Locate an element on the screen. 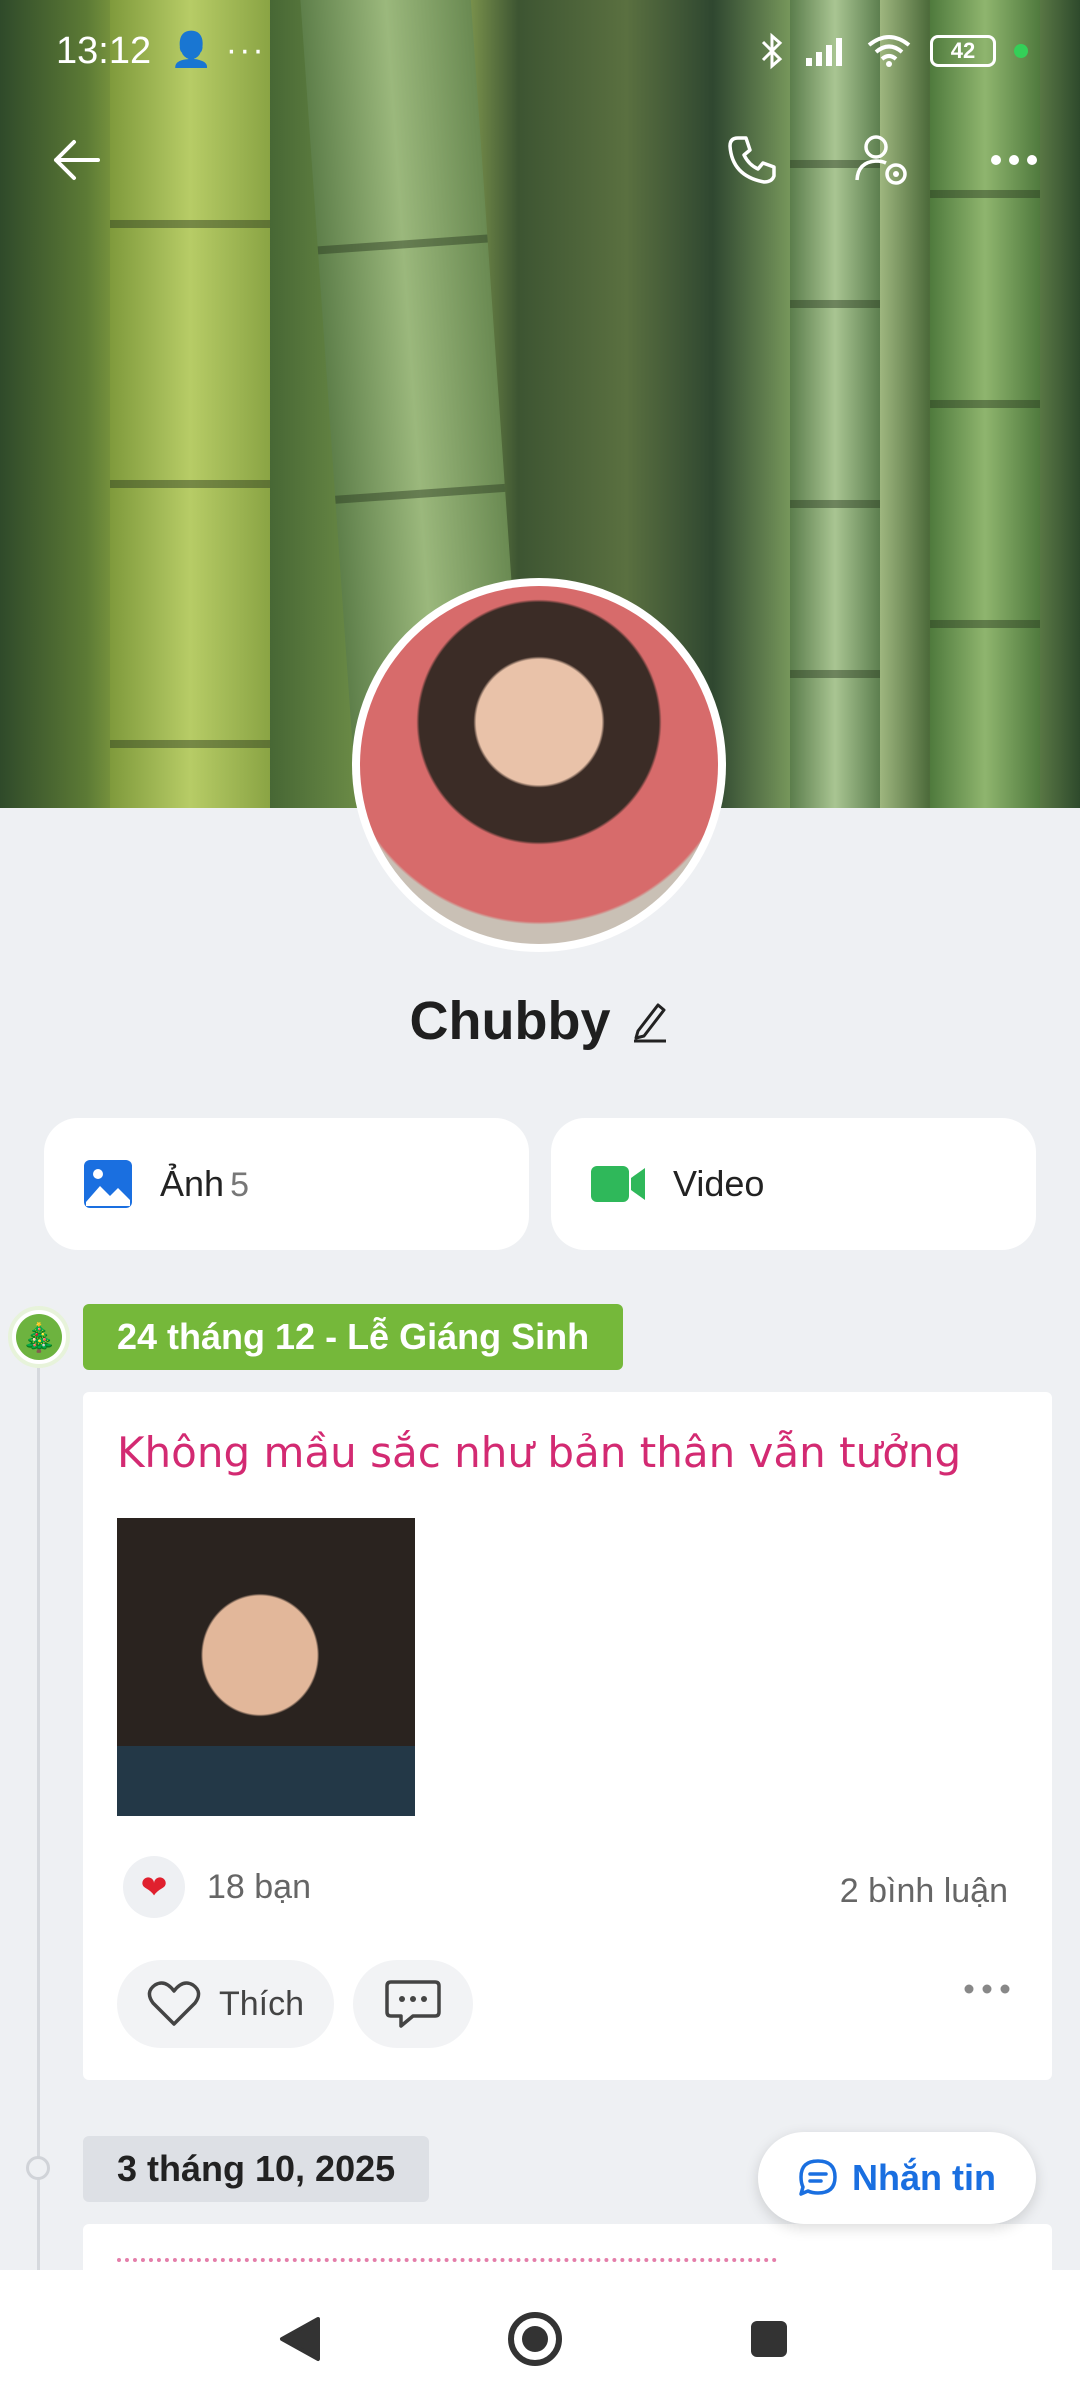  send-message-button: Nhắn tin is located at coordinates (897, 2178).